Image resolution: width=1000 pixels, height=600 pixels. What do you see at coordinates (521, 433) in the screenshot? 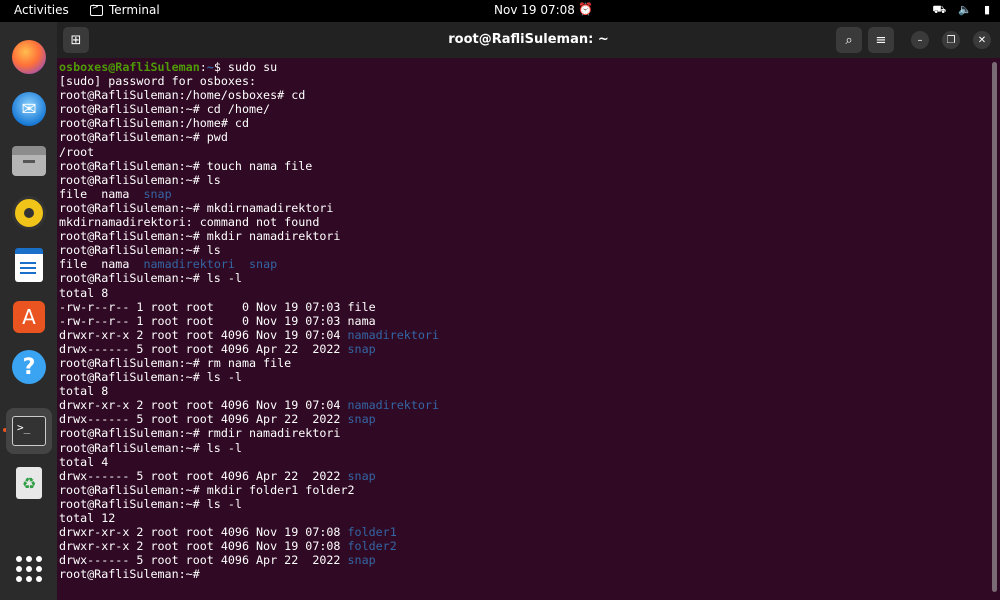
I see `terminal-line: root@RafliSuleman:~# rmdir namadirektori` at bounding box center [521, 433].